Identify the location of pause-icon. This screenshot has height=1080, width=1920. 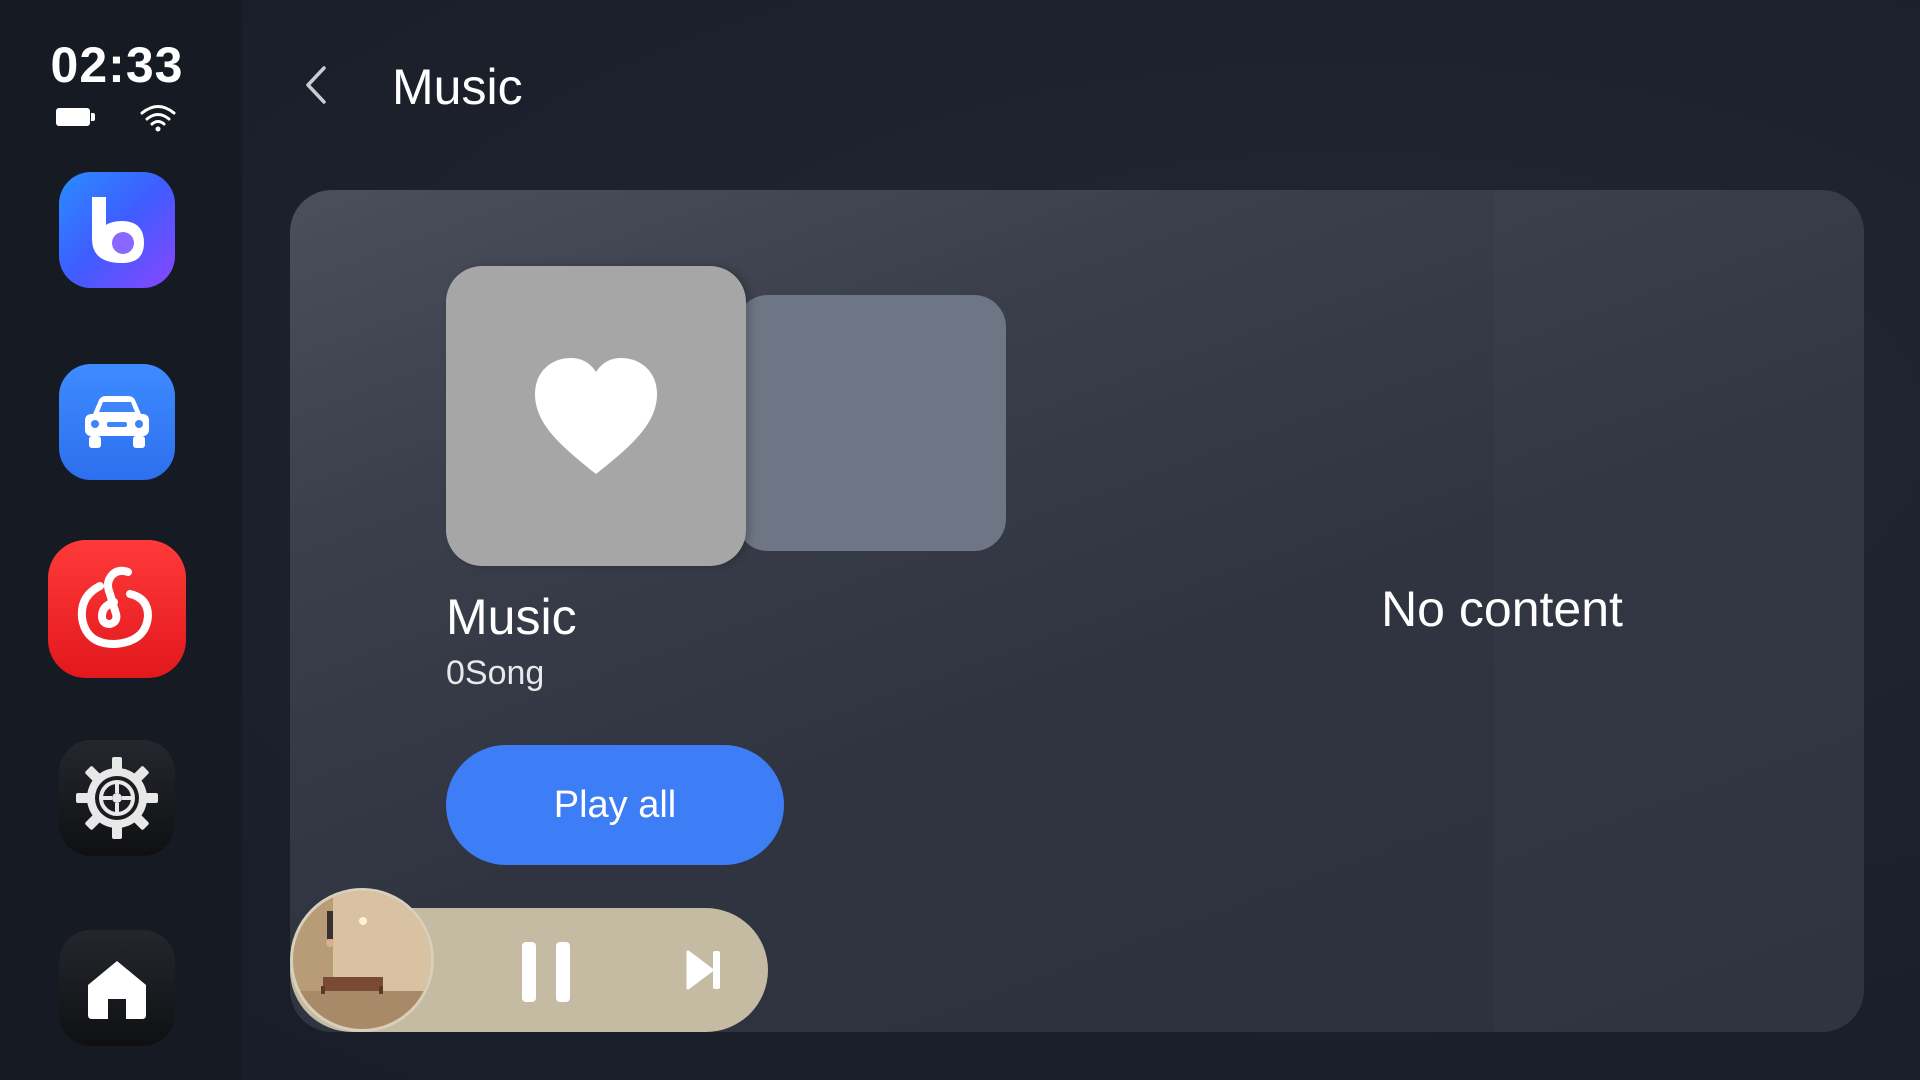
(547, 972).